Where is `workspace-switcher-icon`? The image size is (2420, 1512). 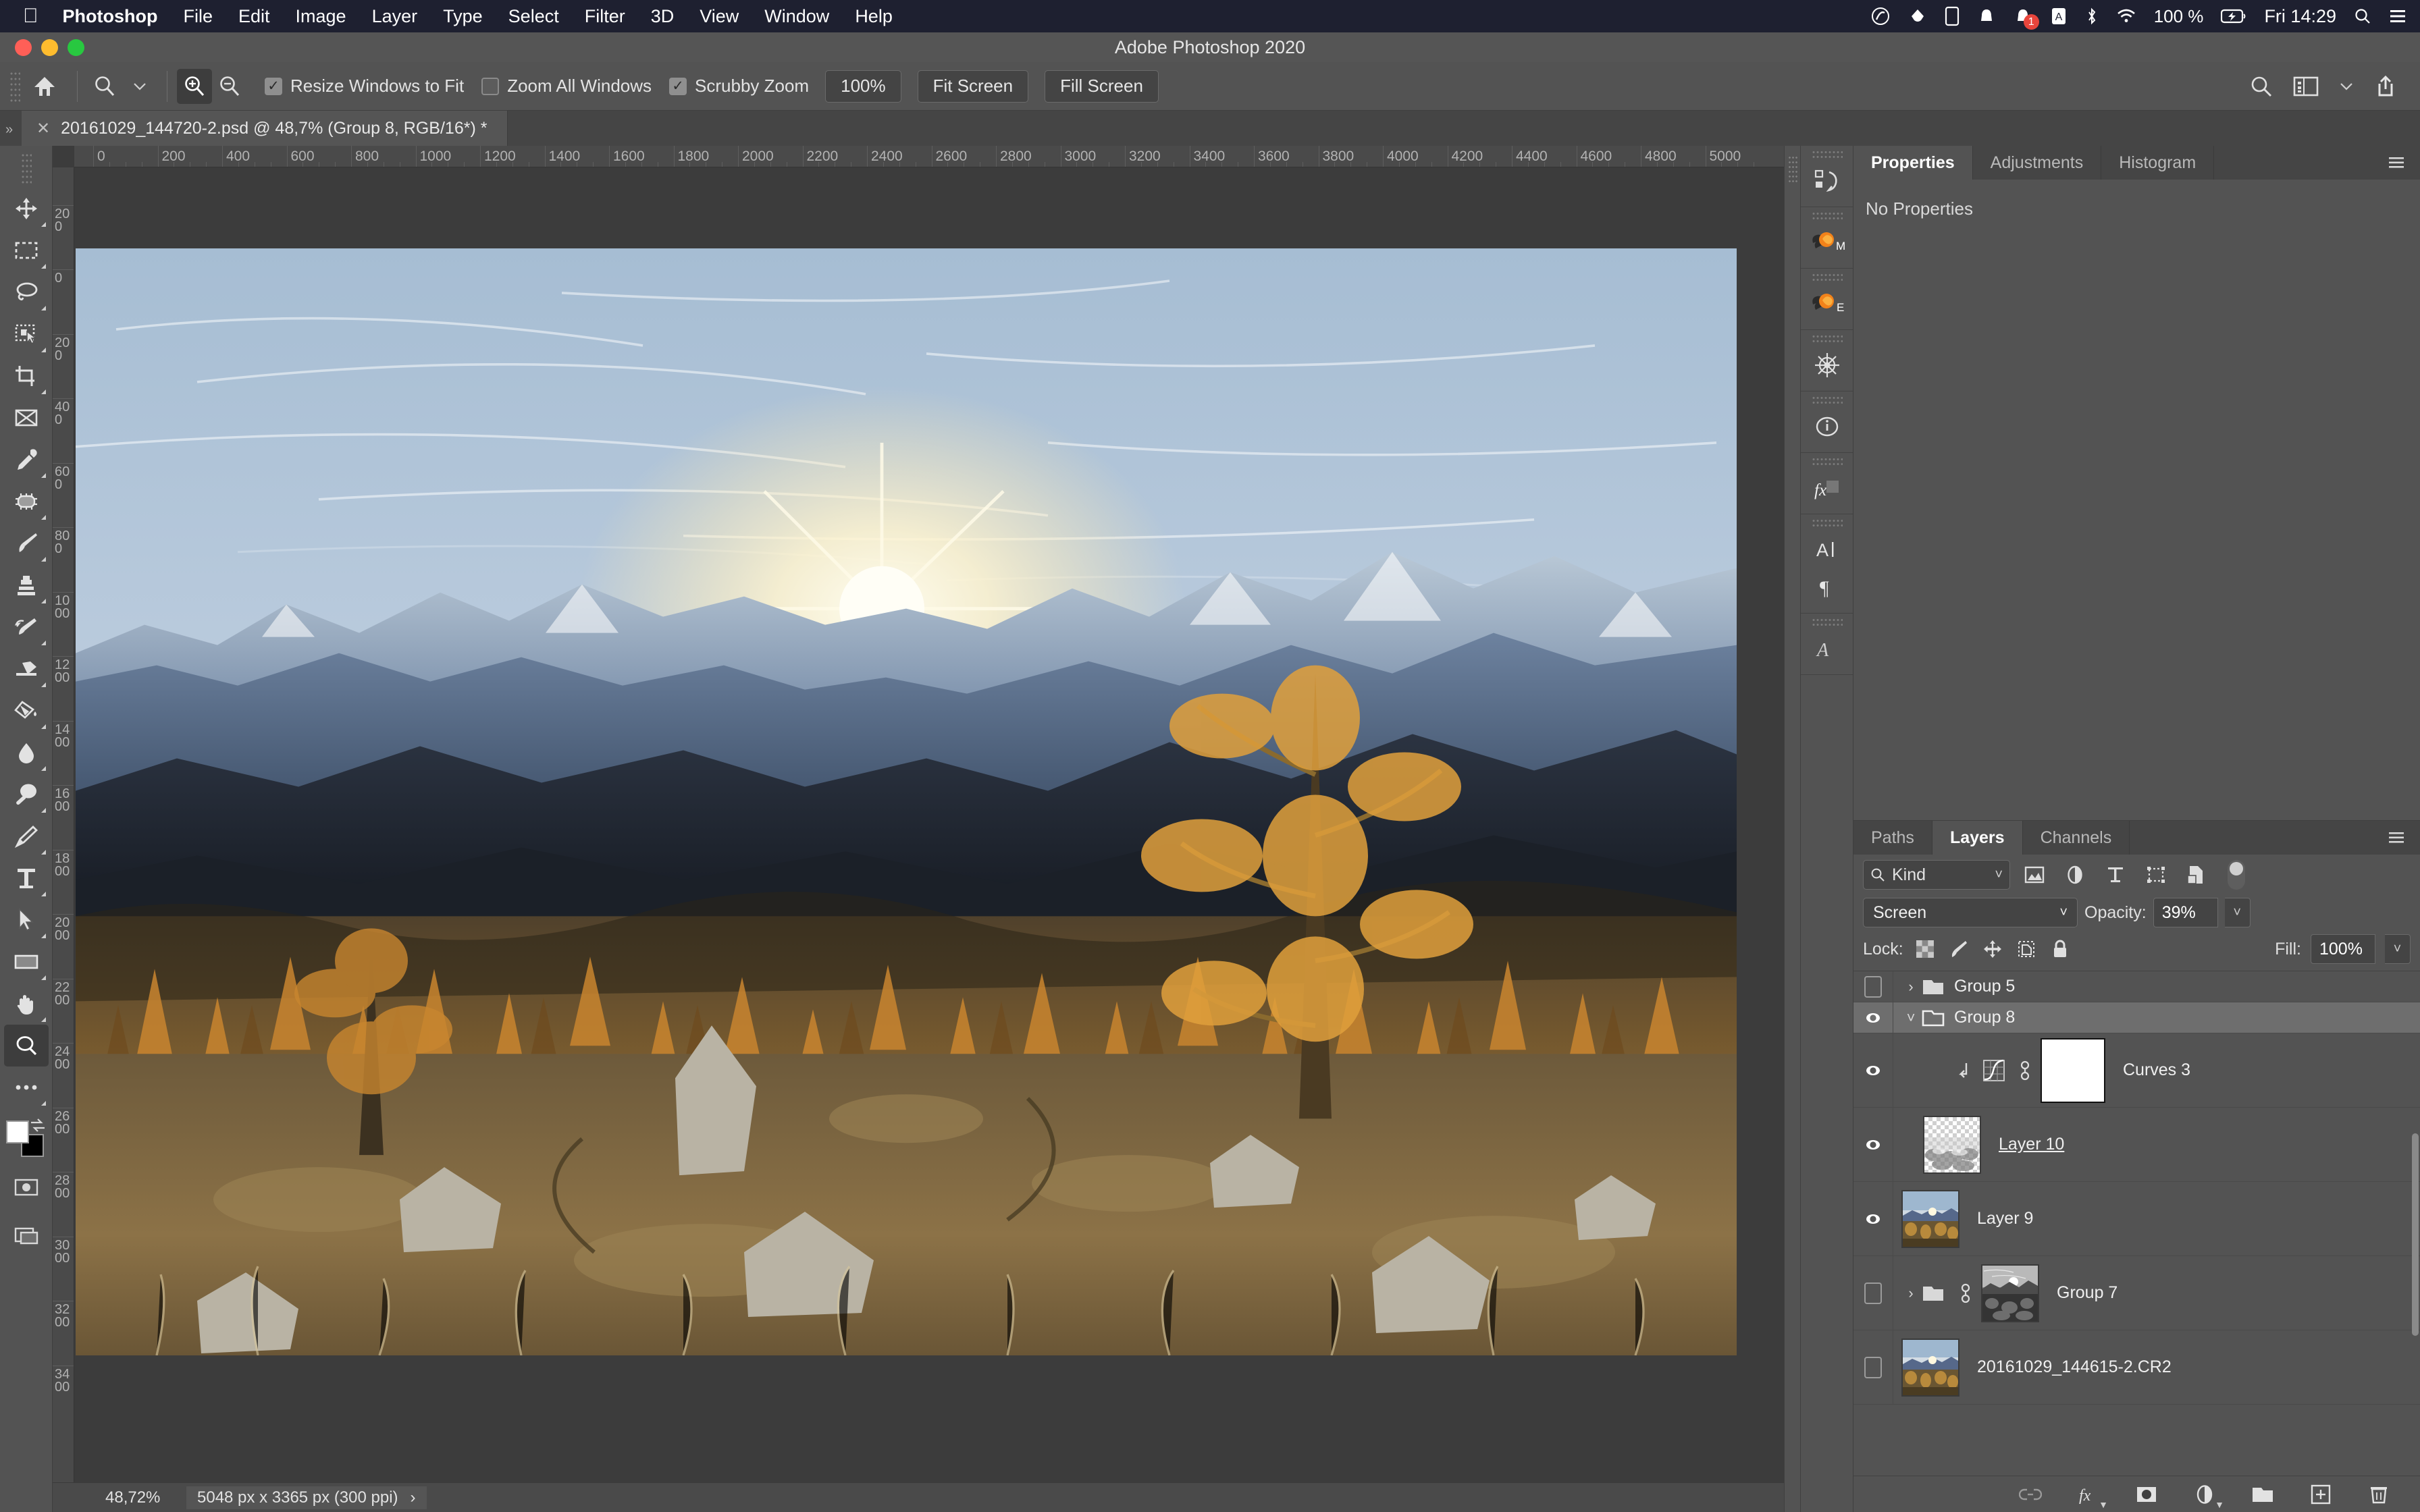
workspace-switcher-icon is located at coordinates (2306, 87).